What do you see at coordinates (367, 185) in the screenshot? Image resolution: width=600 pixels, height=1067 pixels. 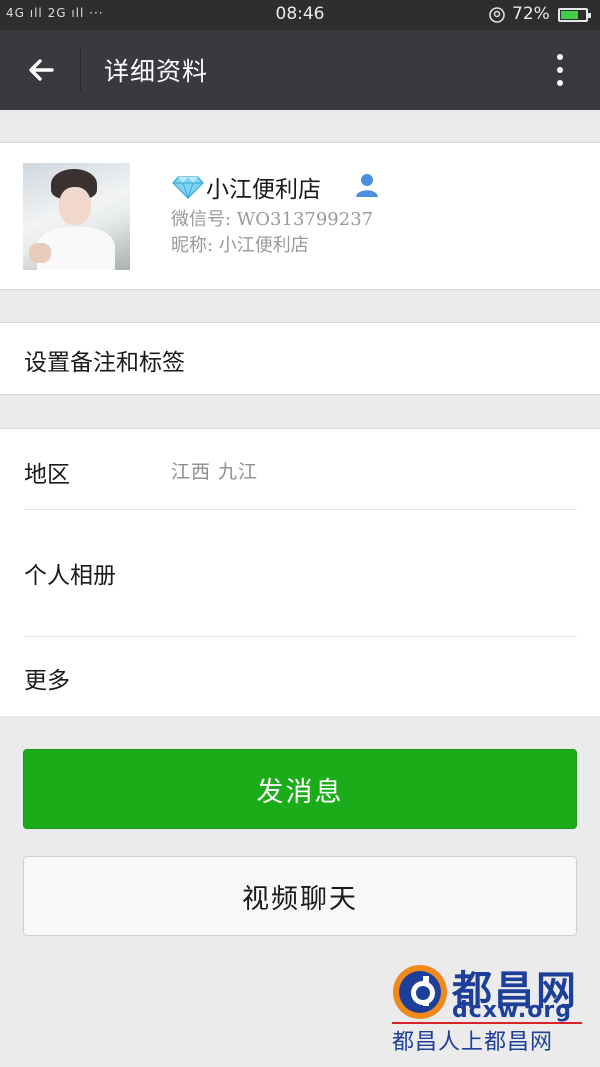 I see `person-icon` at bounding box center [367, 185].